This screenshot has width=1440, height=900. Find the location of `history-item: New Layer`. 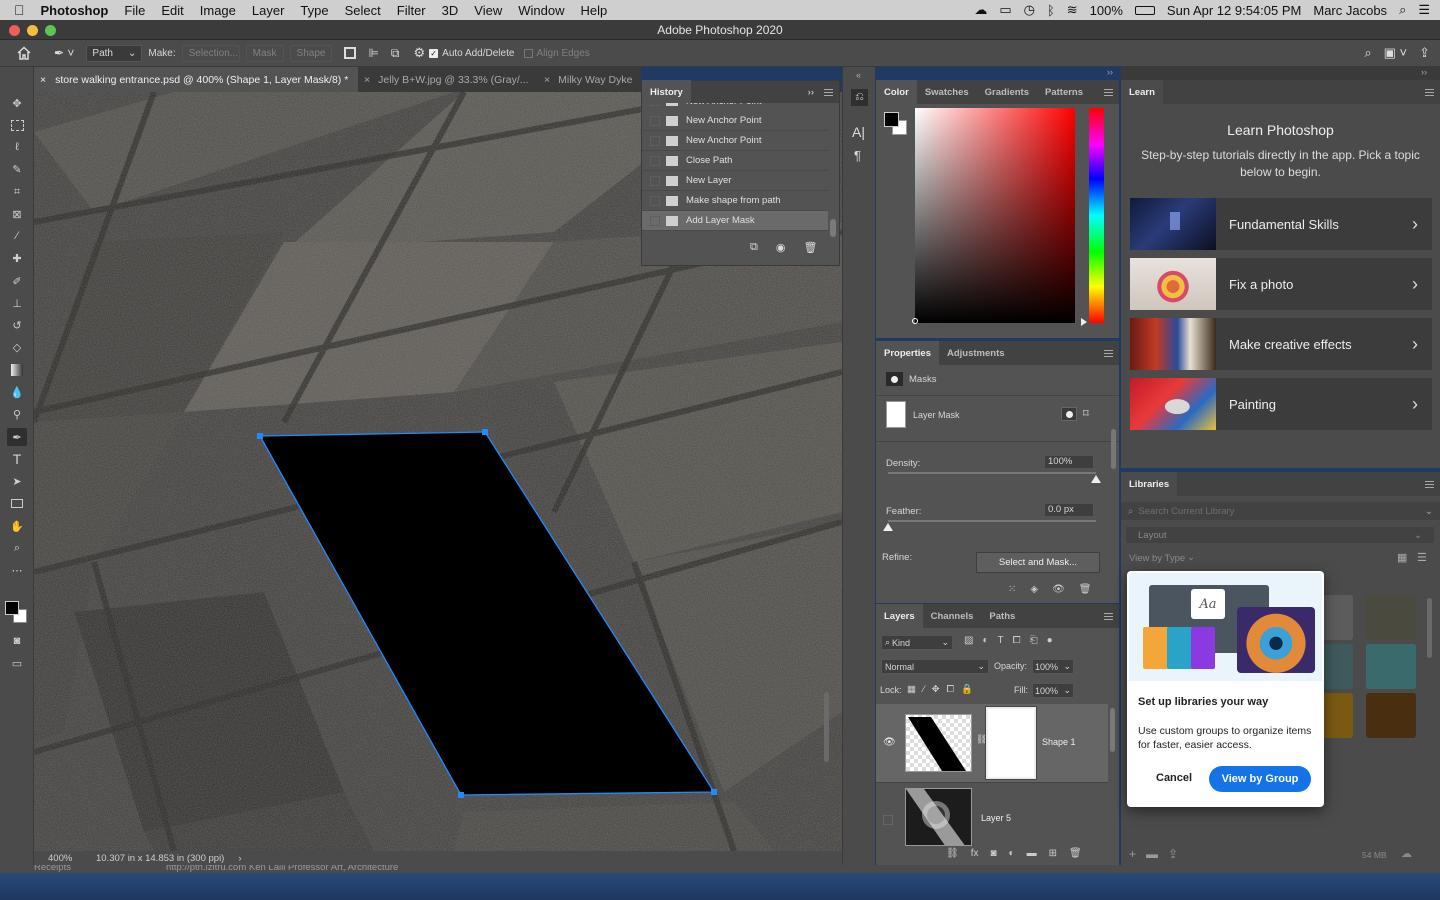

history-item: New Layer is located at coordinates (735, 181).